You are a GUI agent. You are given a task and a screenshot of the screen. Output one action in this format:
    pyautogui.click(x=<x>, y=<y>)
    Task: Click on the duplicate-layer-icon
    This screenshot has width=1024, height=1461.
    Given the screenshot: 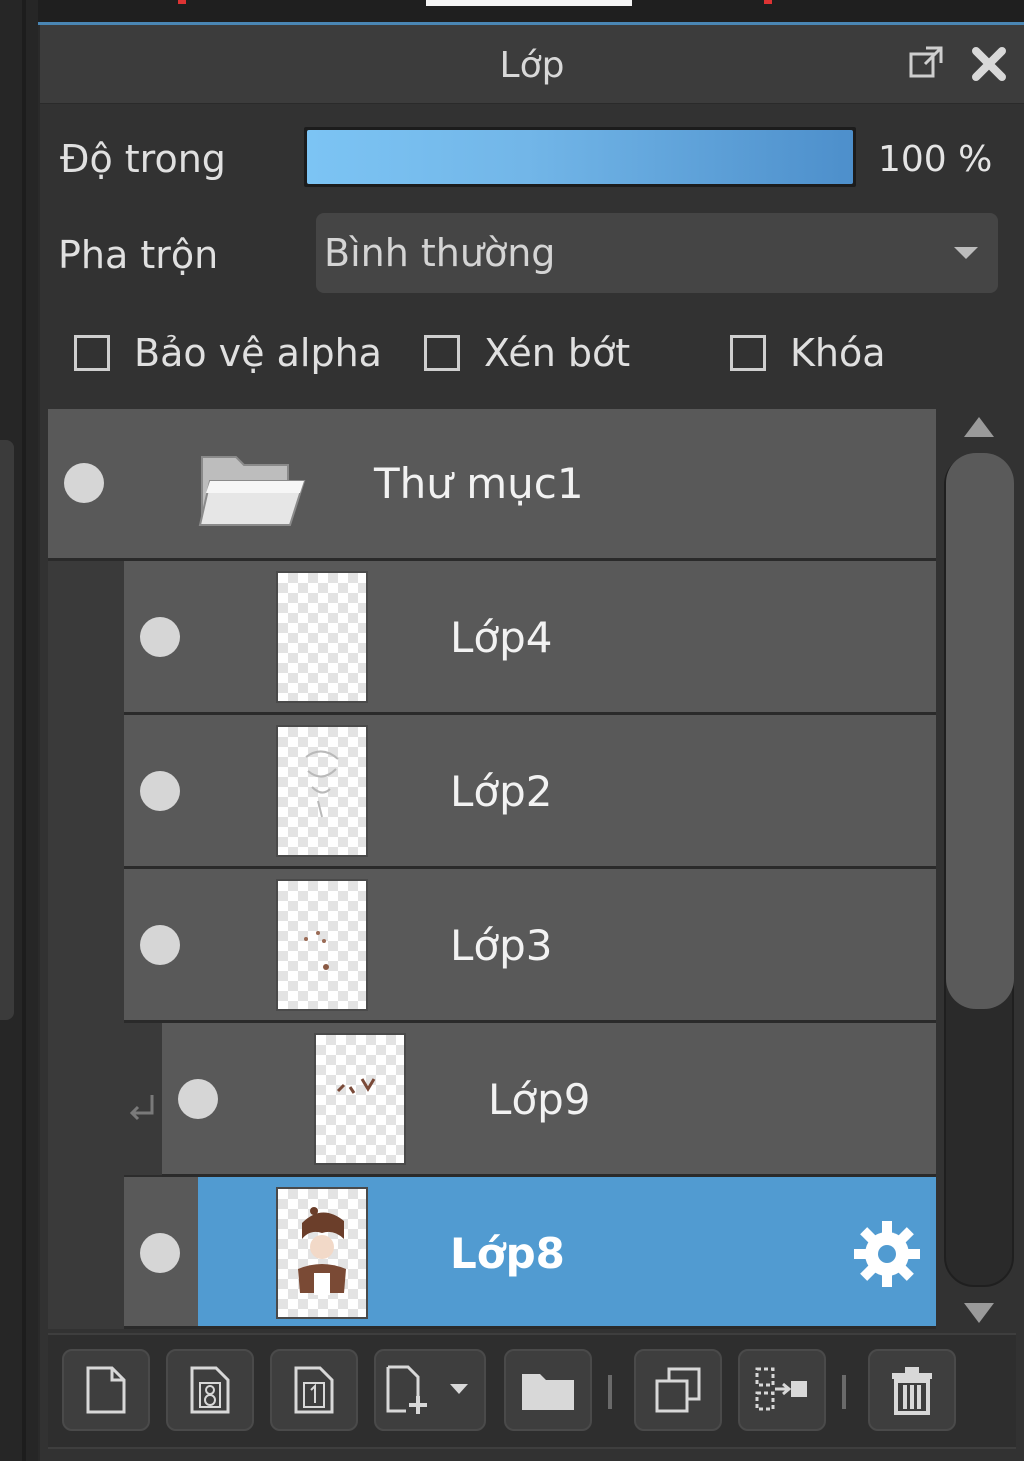 What is the action you would take?
    pyautogui.click(x=678, y=1390)
    